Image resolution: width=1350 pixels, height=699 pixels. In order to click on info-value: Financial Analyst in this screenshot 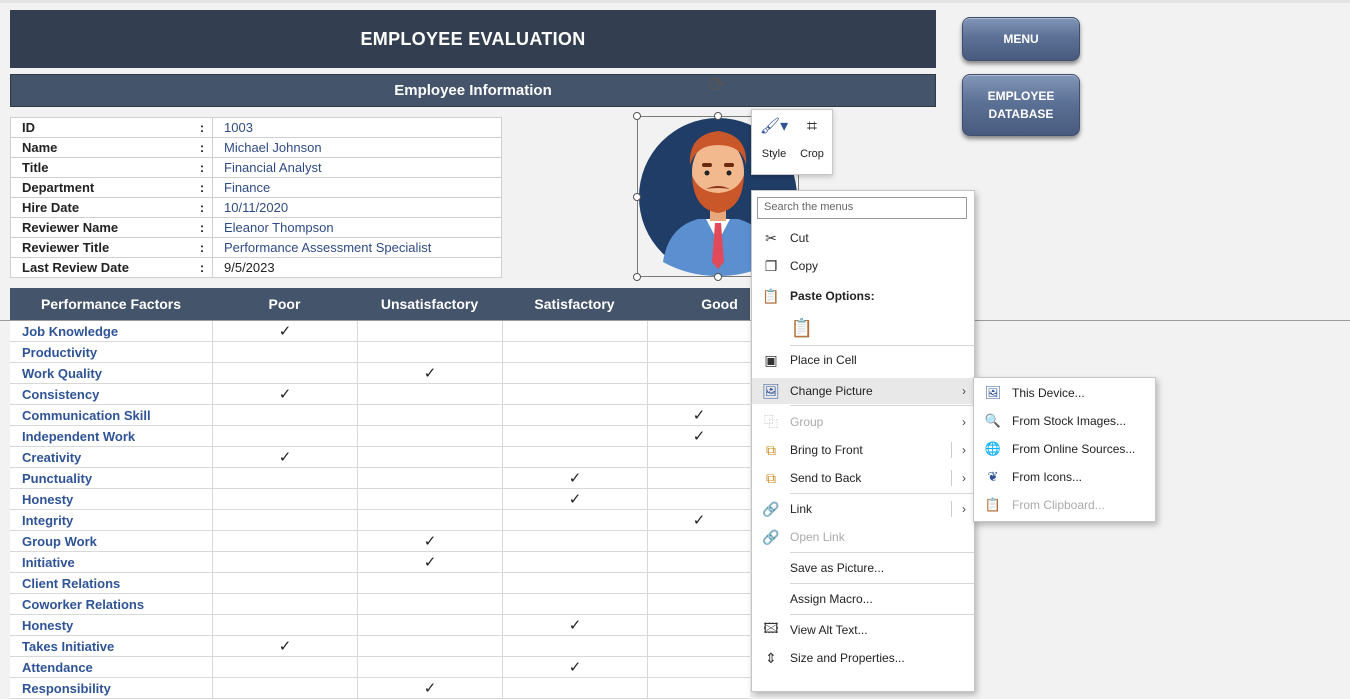, I will do `click(357, 167)`.